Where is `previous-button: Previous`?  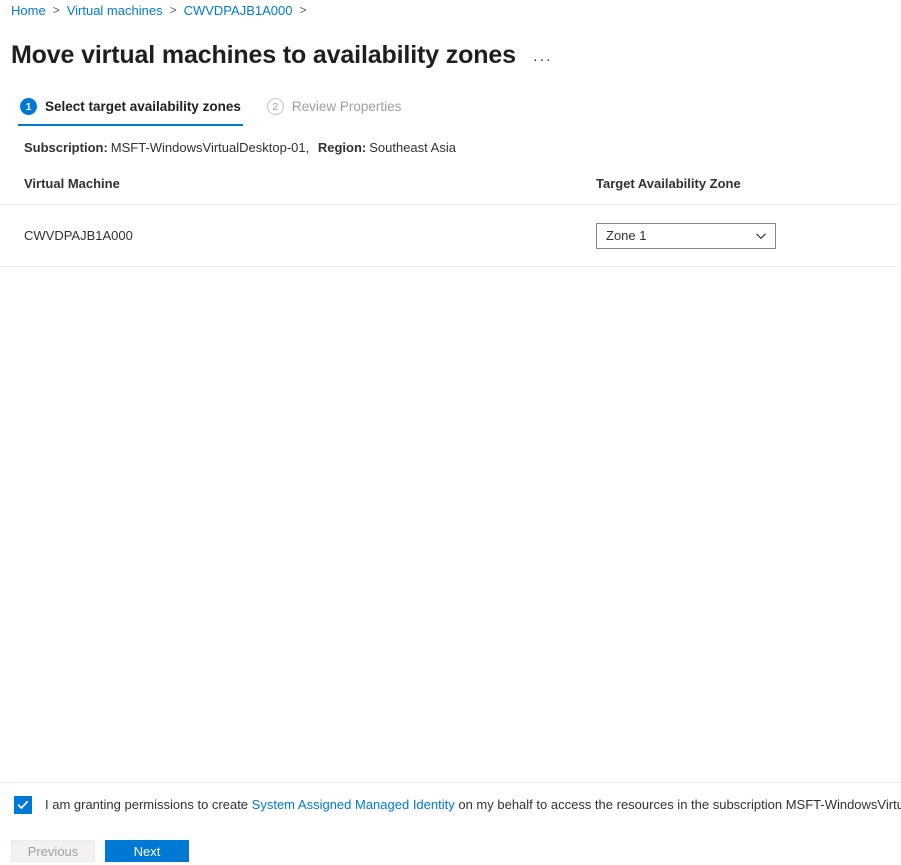 previous-button: Previous is located at coordinates (53, 851).